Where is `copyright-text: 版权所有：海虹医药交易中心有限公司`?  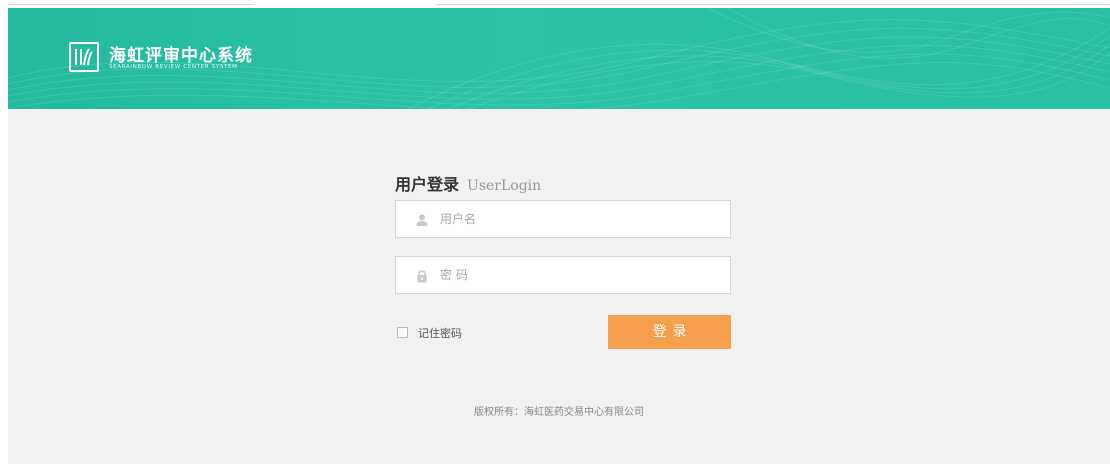
copyright-text: 版权所有：海虹医药交易中心有限公司 is located at coordinates (559, 412).